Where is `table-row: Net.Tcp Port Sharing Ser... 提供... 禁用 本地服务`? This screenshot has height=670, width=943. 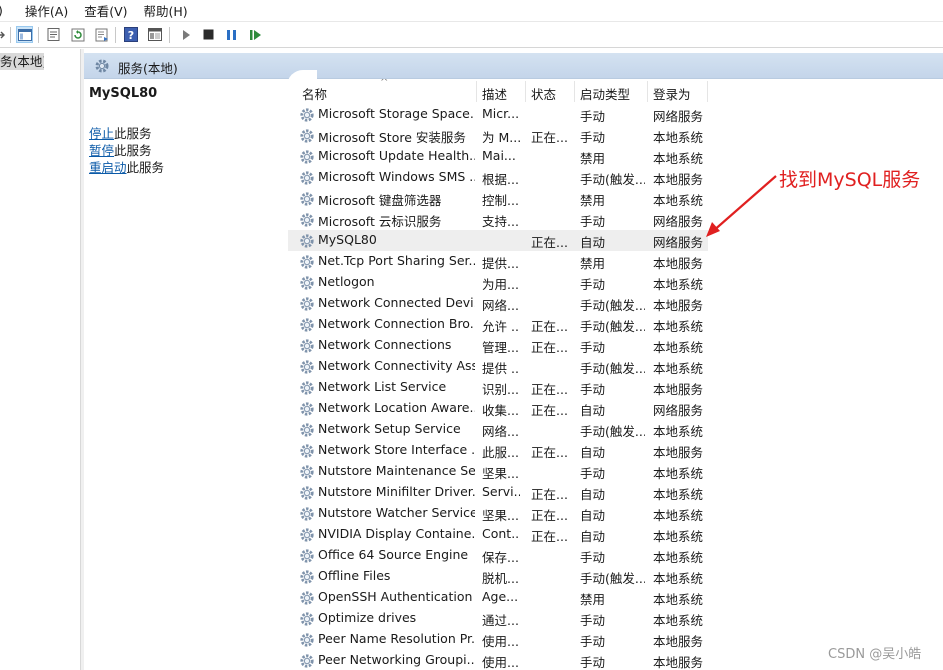 table-row: Net.Tcp Port Sharing Ser... 提供... 禁用 本地服务 is located at coordinates (498, 261).